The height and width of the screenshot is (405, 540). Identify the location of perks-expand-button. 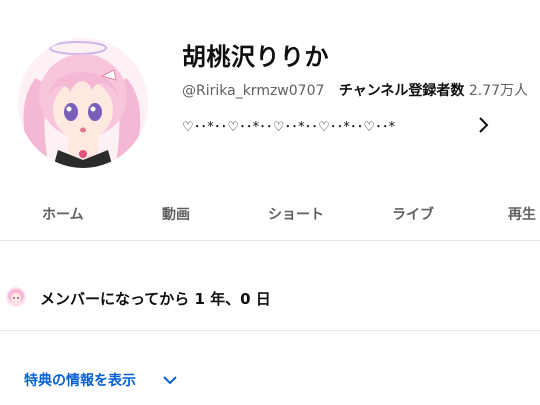
(170, 379).